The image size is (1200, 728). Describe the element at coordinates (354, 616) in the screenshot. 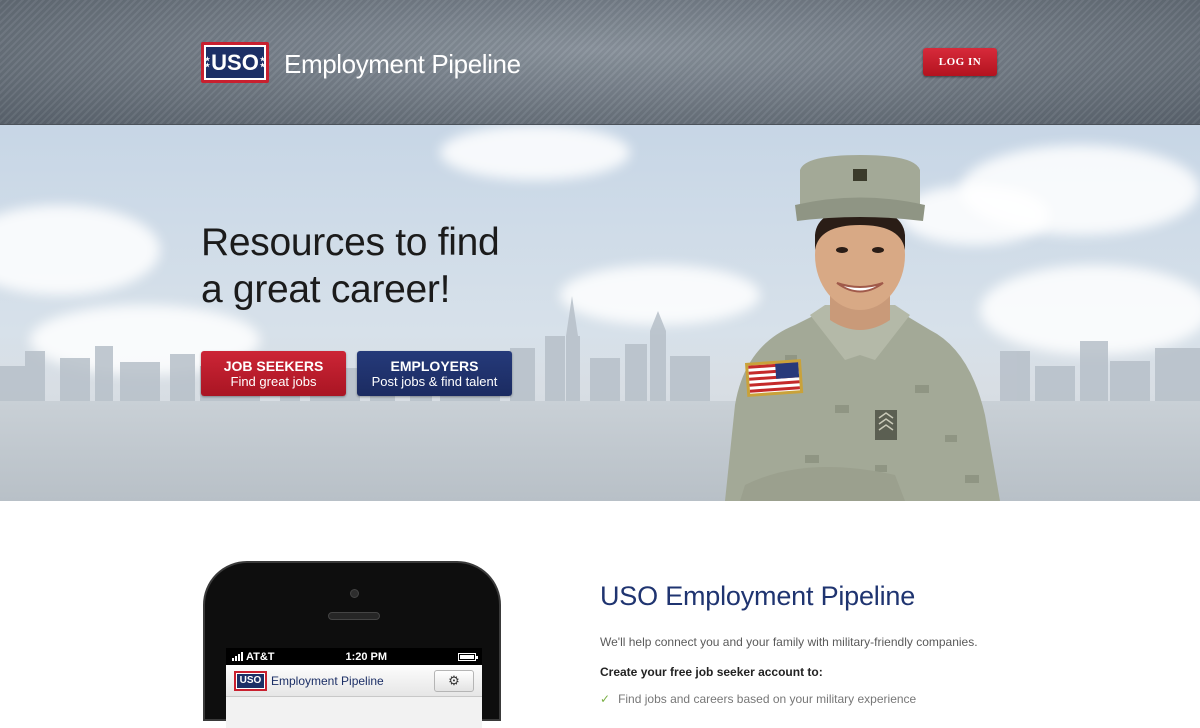

I see `speaker-grille` at that location.